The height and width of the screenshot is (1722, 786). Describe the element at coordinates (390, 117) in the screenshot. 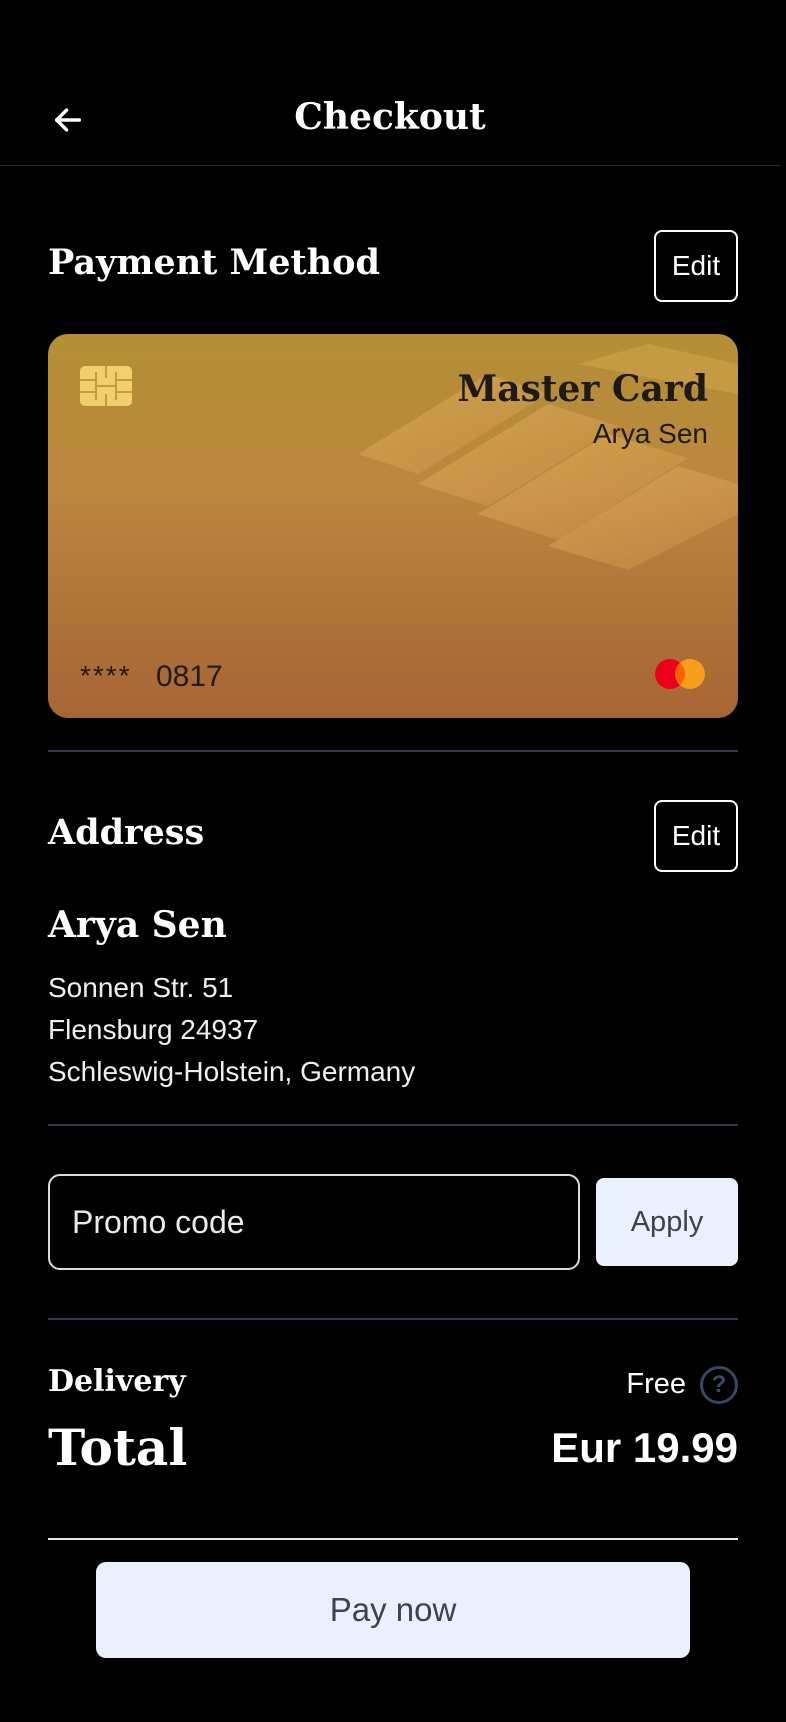

I see `page-title: Checkout` at that location.